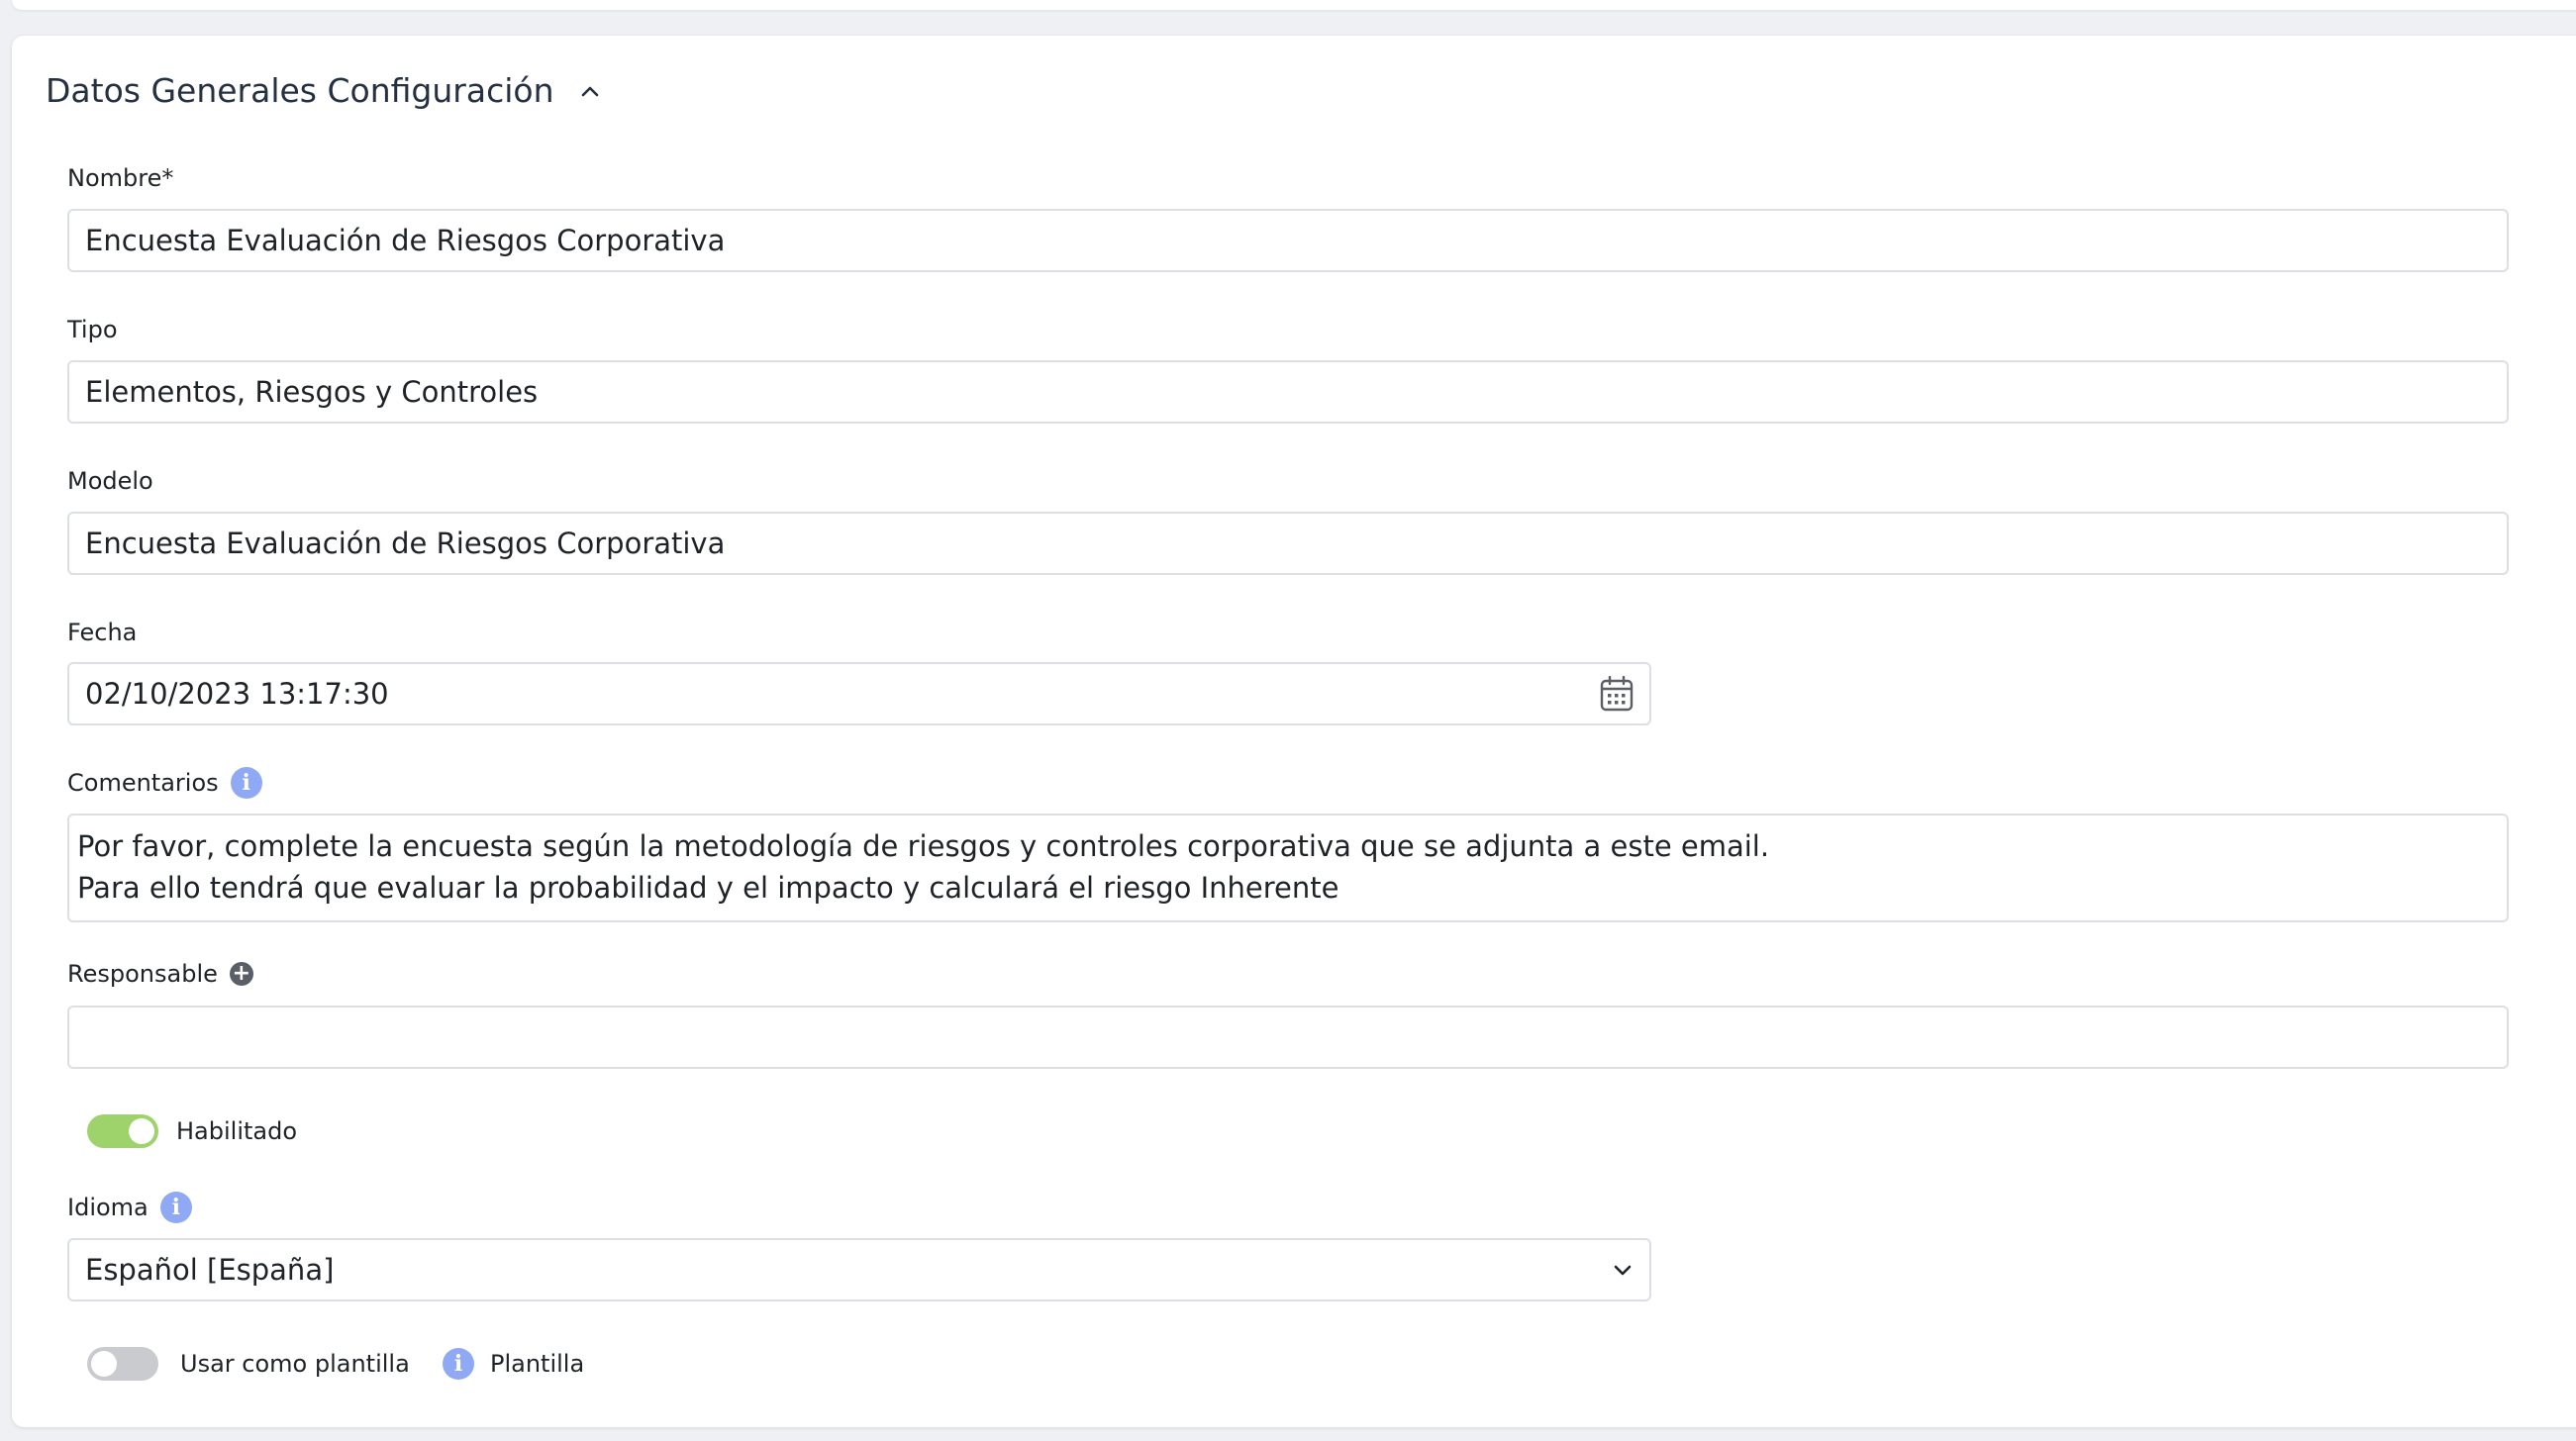  What do you see at coordinates (93, 329) in the screenshot?
I see `tipo-label: Tipo` at bounding box center [93, 329].